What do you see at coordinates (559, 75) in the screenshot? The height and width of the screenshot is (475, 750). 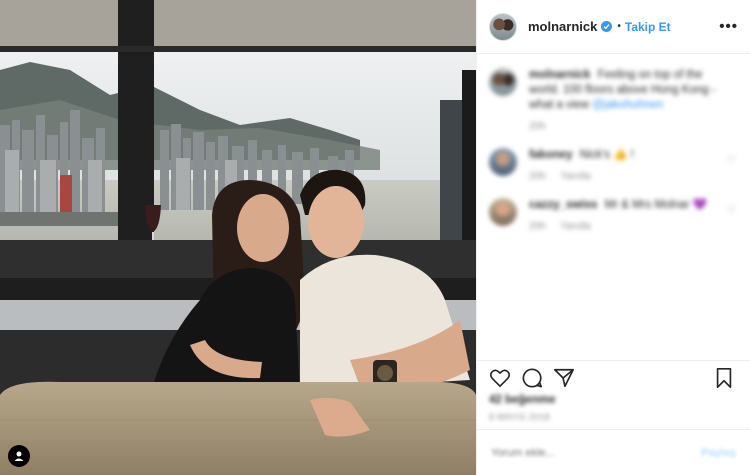 I see `caption-username: molnarnick` at bounding box center [559, 75].